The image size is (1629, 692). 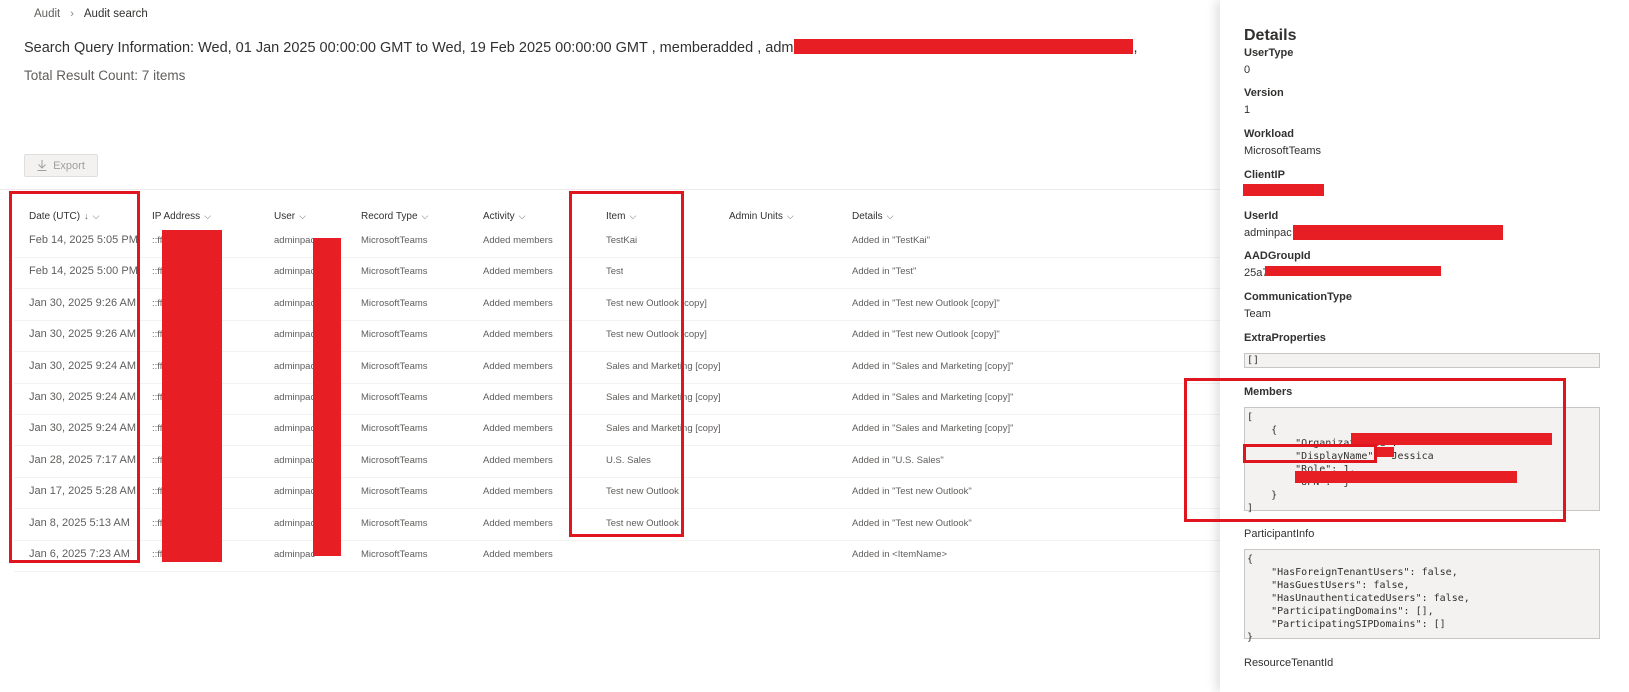 I want to click on extraproperties-label: ExtraProperties, so click(x=1285, y=338).